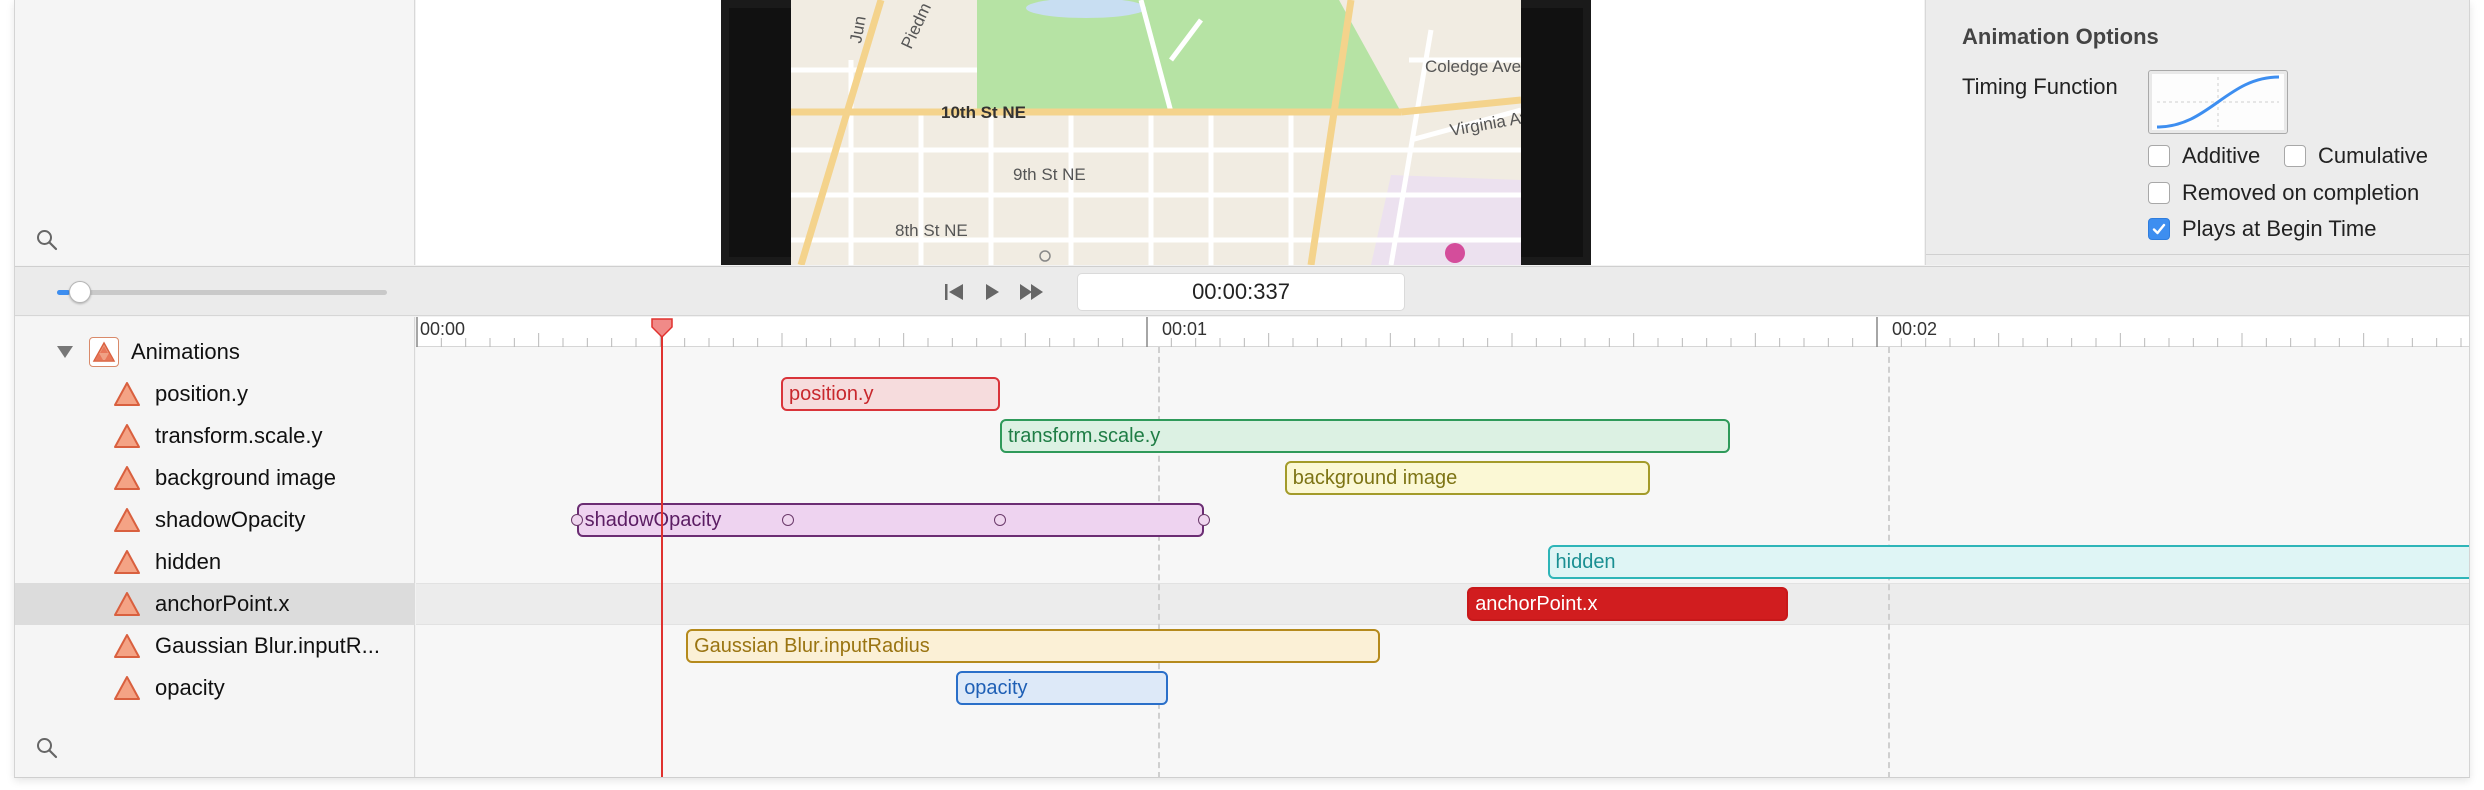  Describe the element at coordinates (1467, 478) in the screenshot. I see `animation-bar: background image` at that location.